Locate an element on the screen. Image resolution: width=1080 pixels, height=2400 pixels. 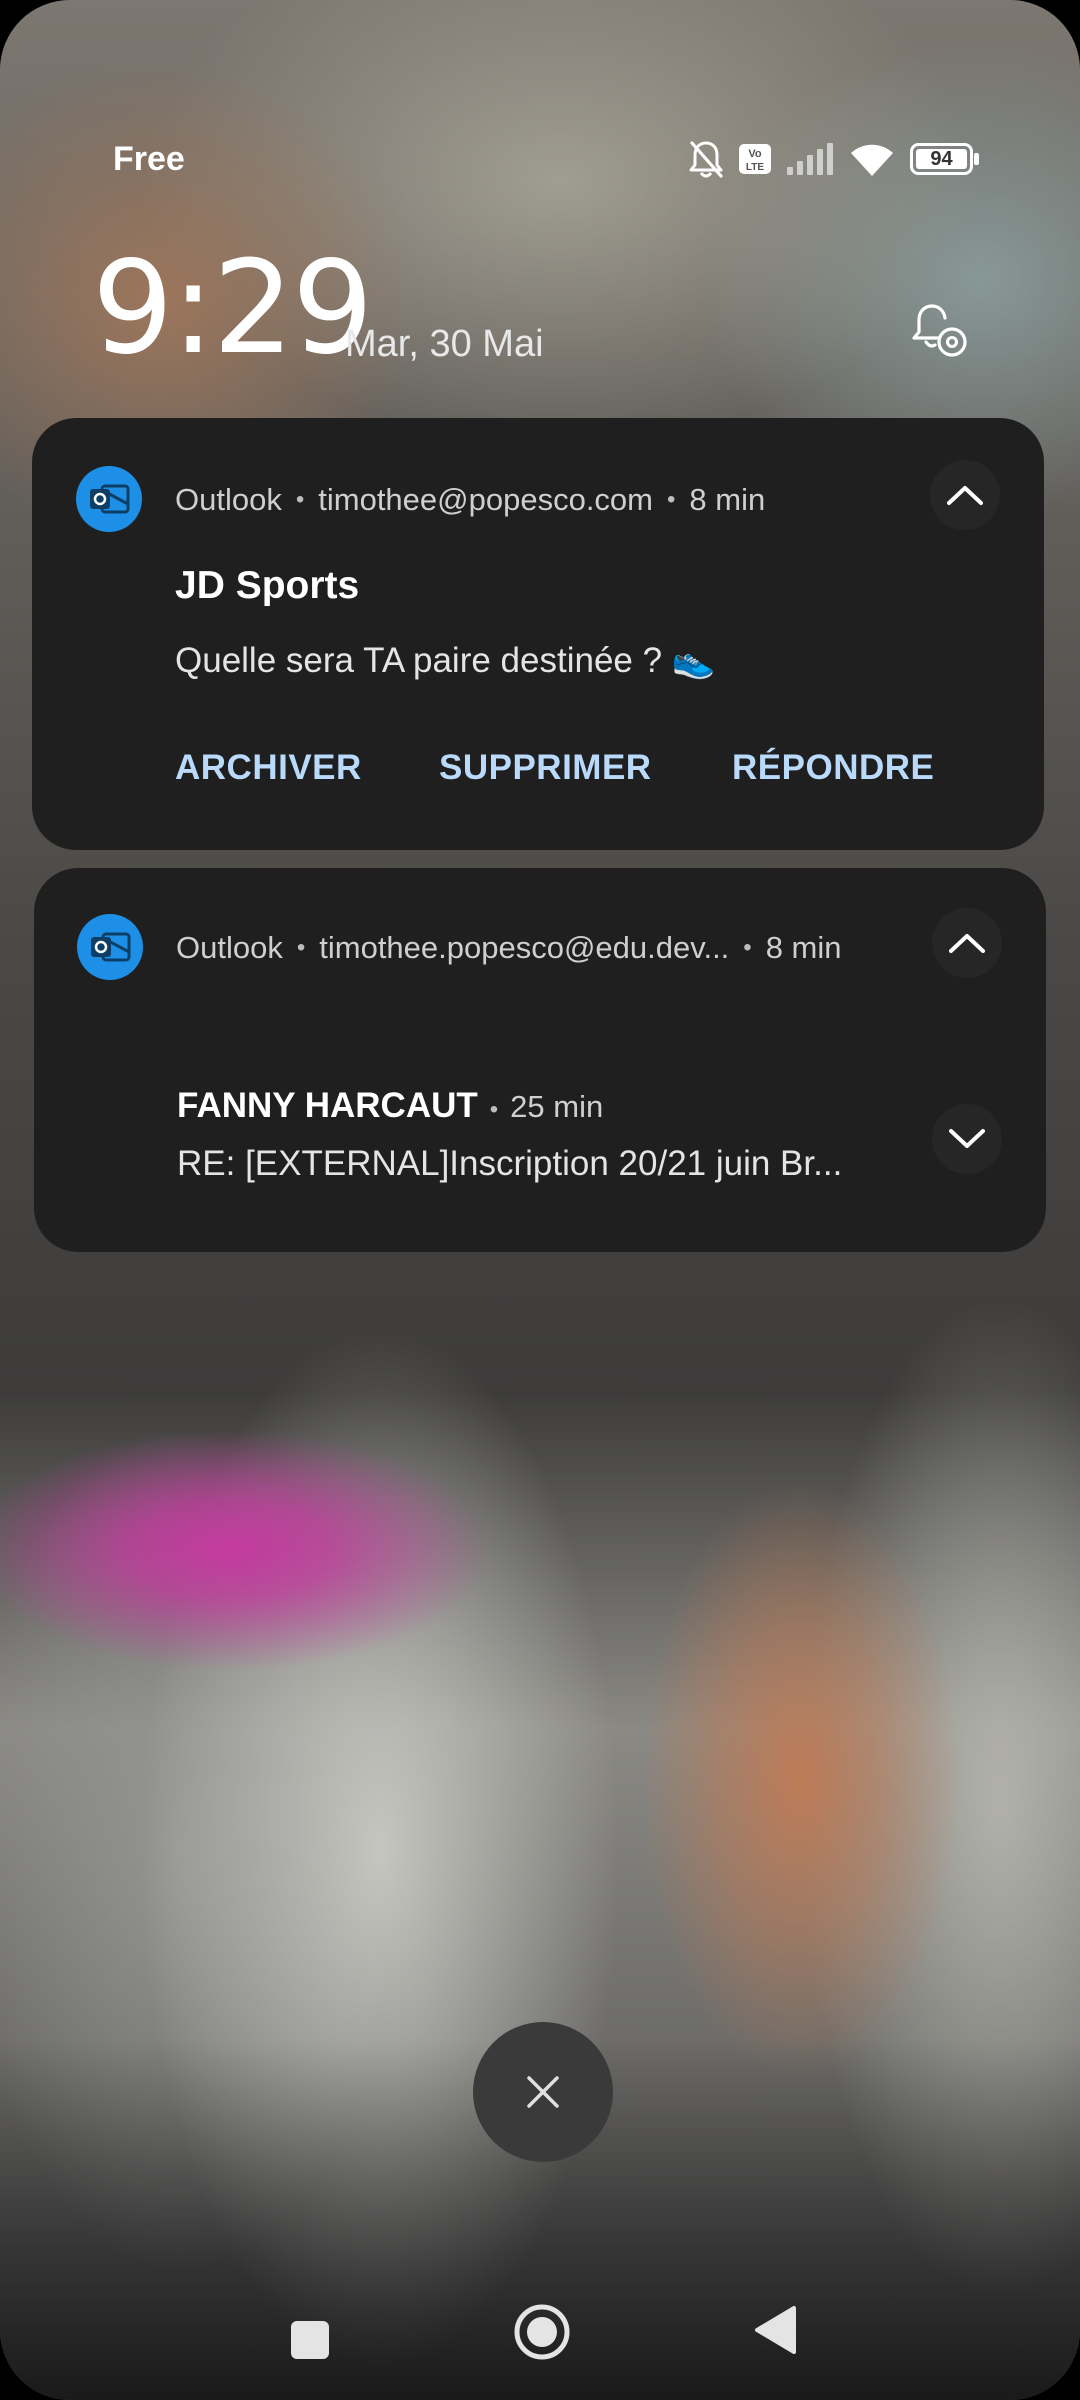
chevron-down-icon is located at coordinates (967, 1138).